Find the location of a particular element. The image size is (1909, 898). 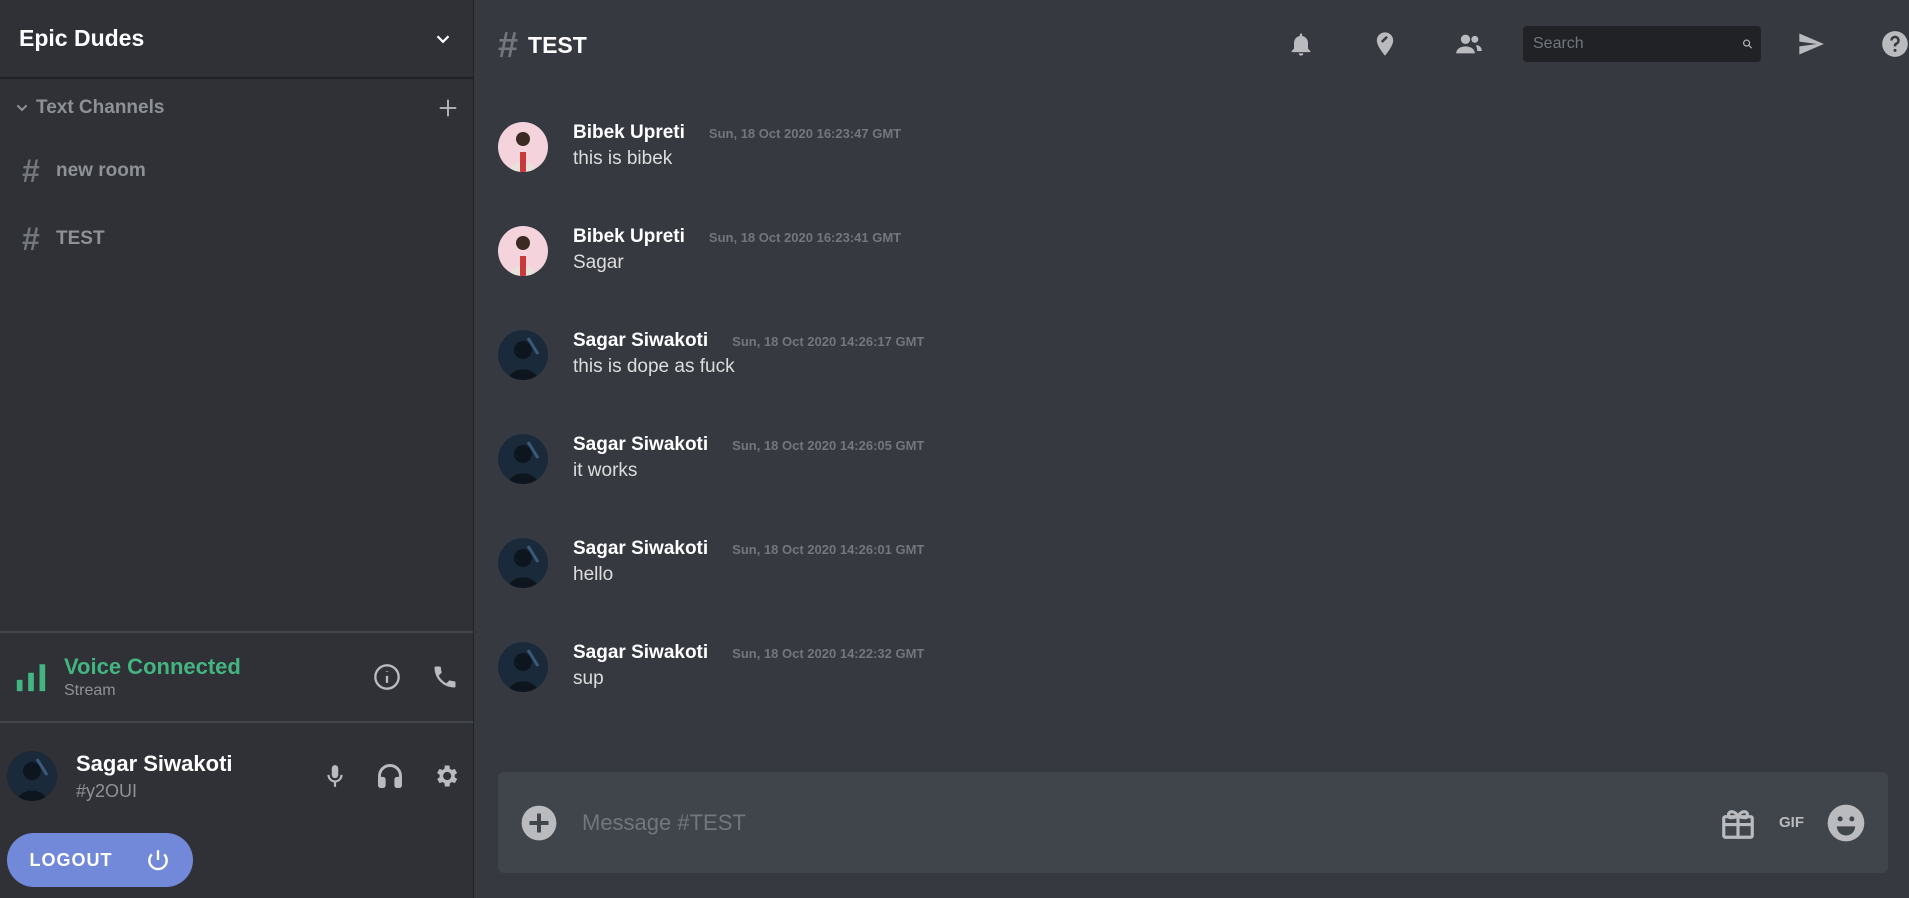

channel-title: TEST is located at coordinates (557, 44).